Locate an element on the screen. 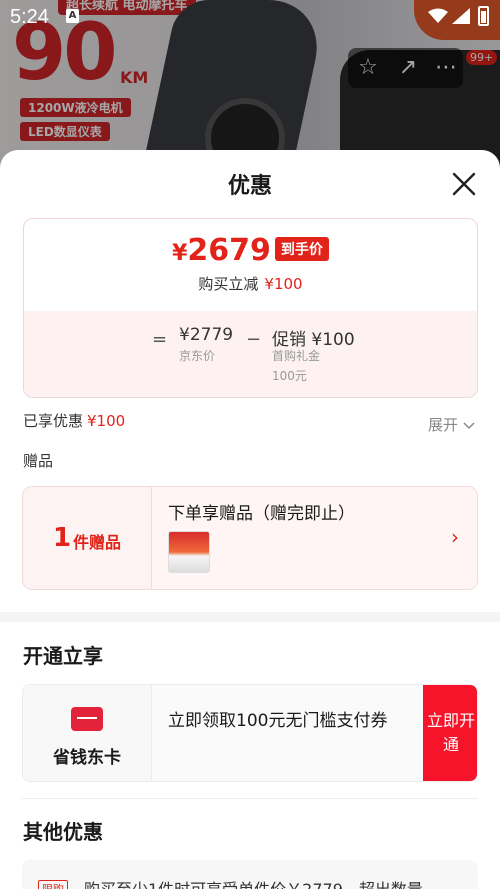  other-offer-item: 限购 购买至少1件时可享受单件价￥2779，超出数量 is located at coordinates (250, 874).